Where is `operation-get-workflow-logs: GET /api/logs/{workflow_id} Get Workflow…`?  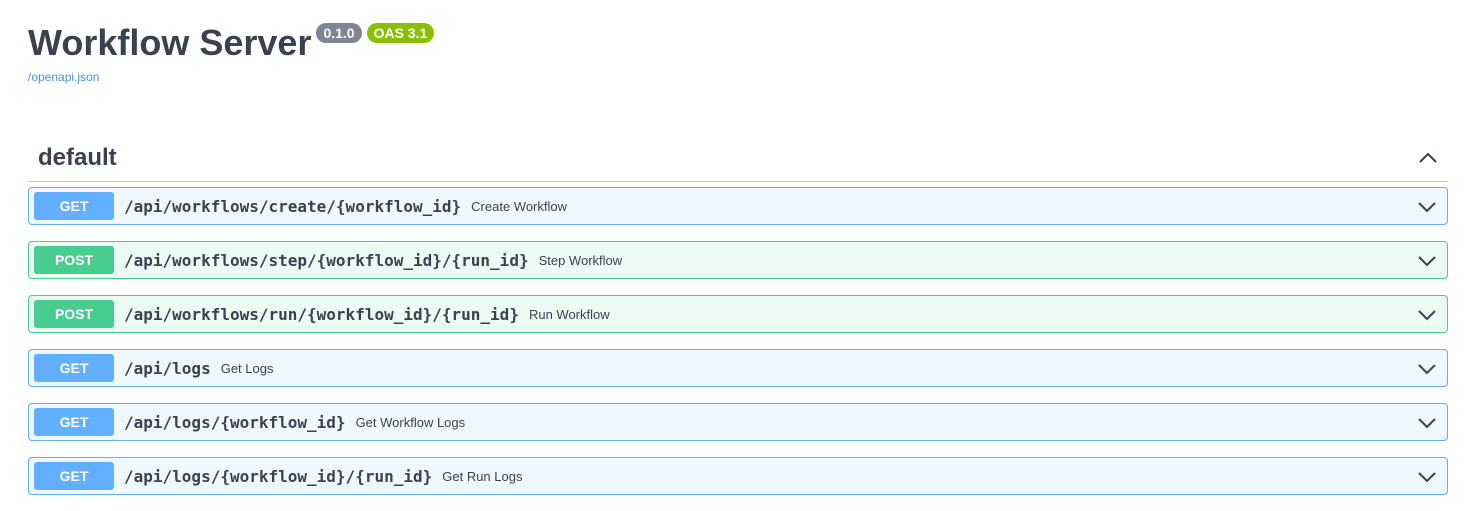 operation-get-workflow-logs: GET /api/logs/{workflow_id} Get Workflow… is located at coordinates (738, 422).